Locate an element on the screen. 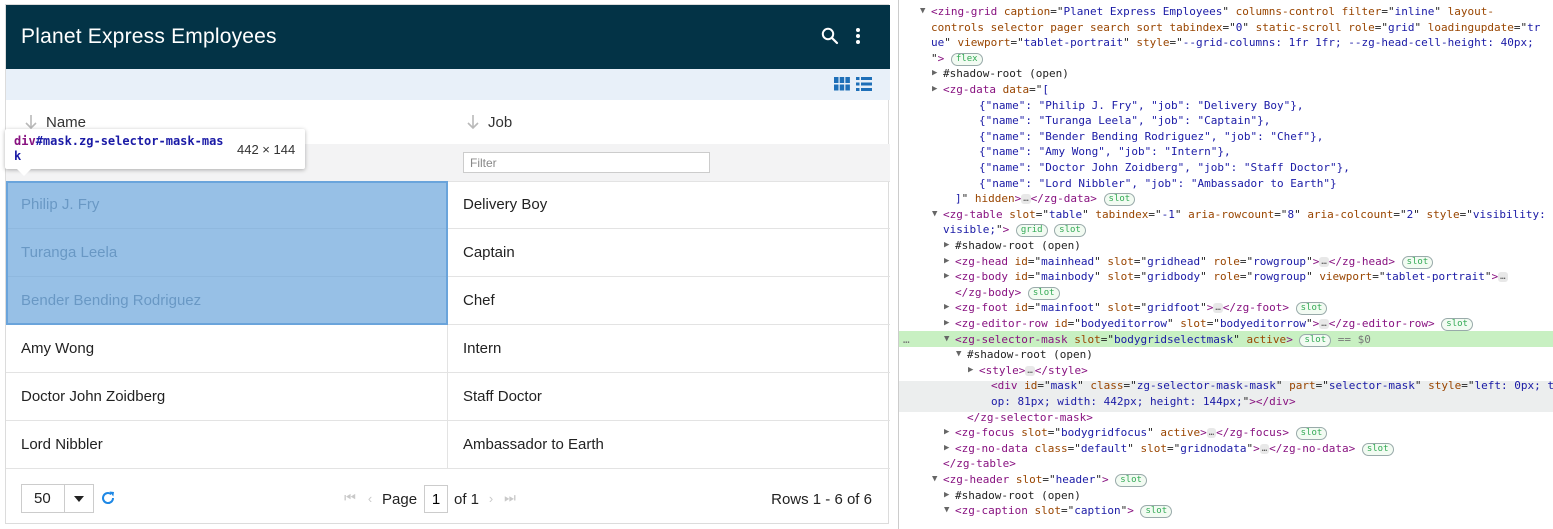 The height and width of the screenshot is (529, 1553). tooltip-id-class: #mask.zg-selector-mask-mask is located at coordinates (119, 148).